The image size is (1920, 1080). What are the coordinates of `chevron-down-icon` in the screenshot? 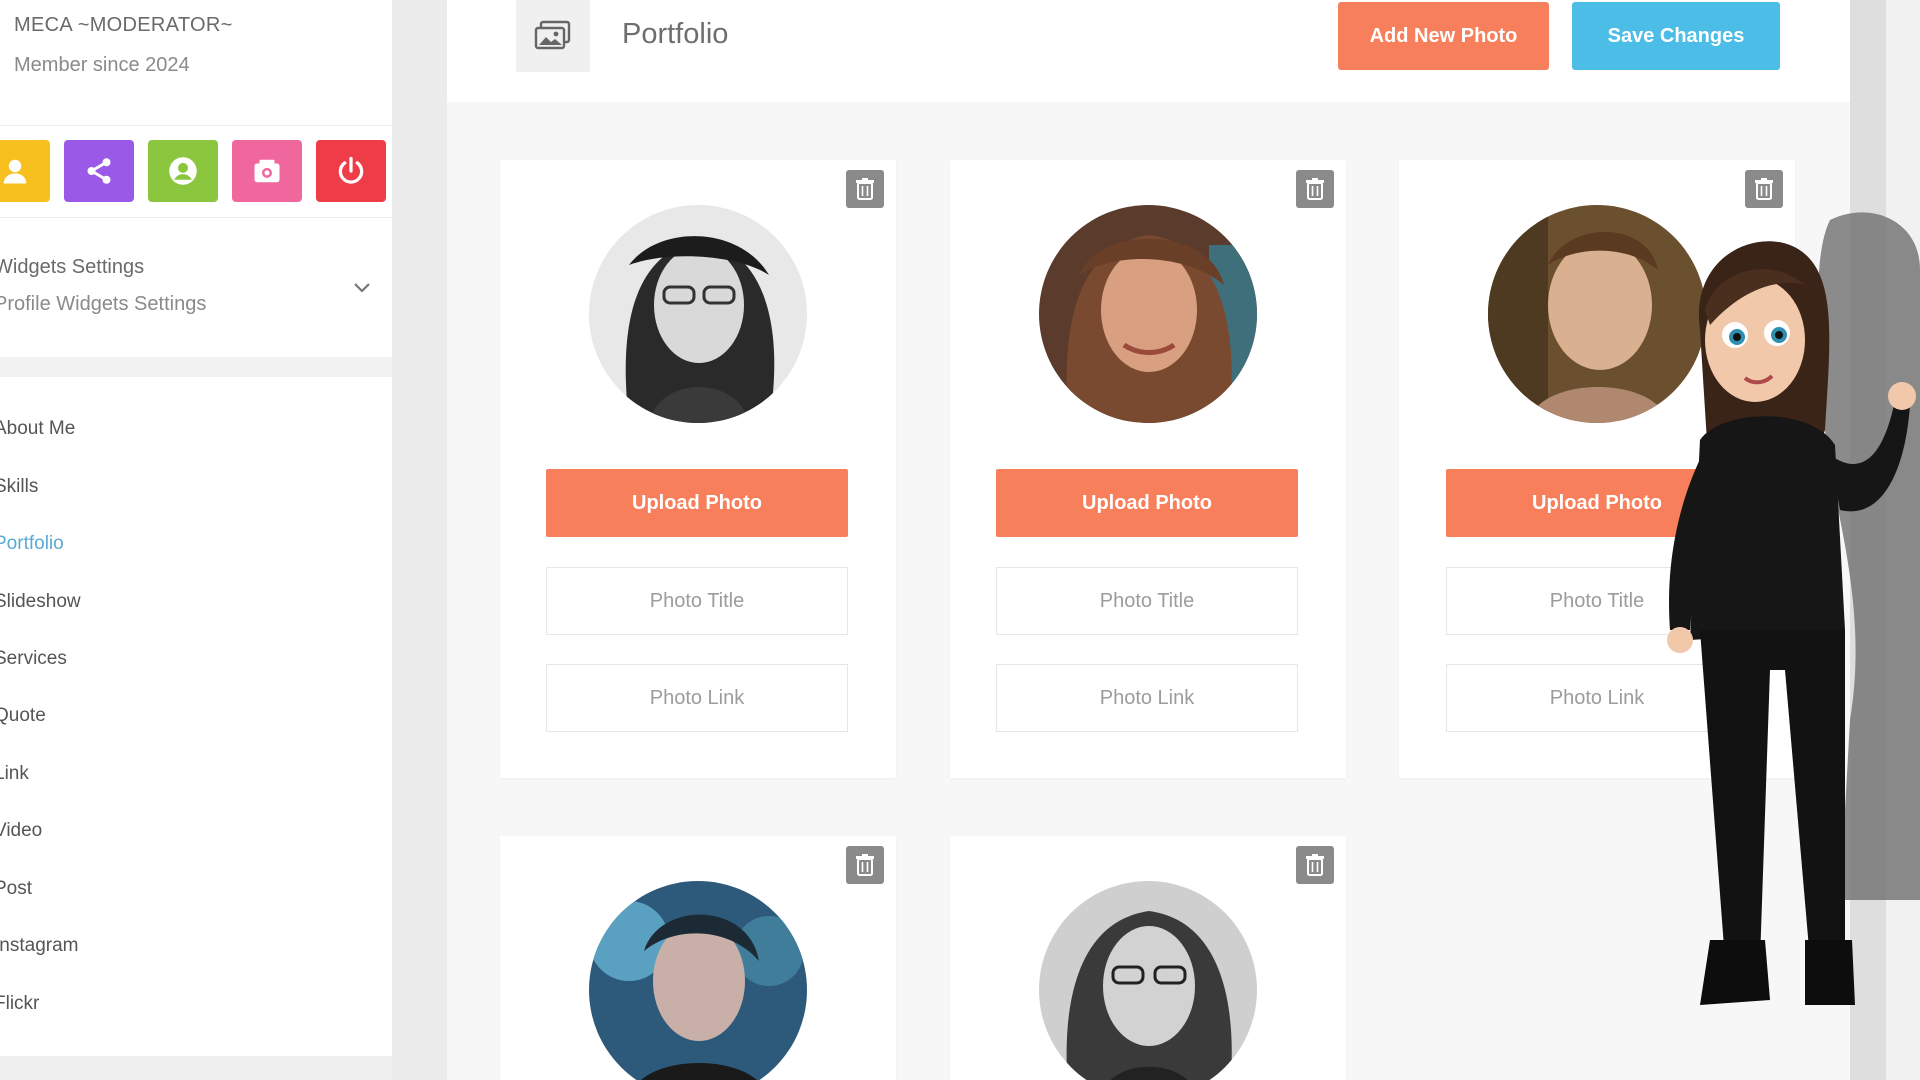 It's located at (362, 288).